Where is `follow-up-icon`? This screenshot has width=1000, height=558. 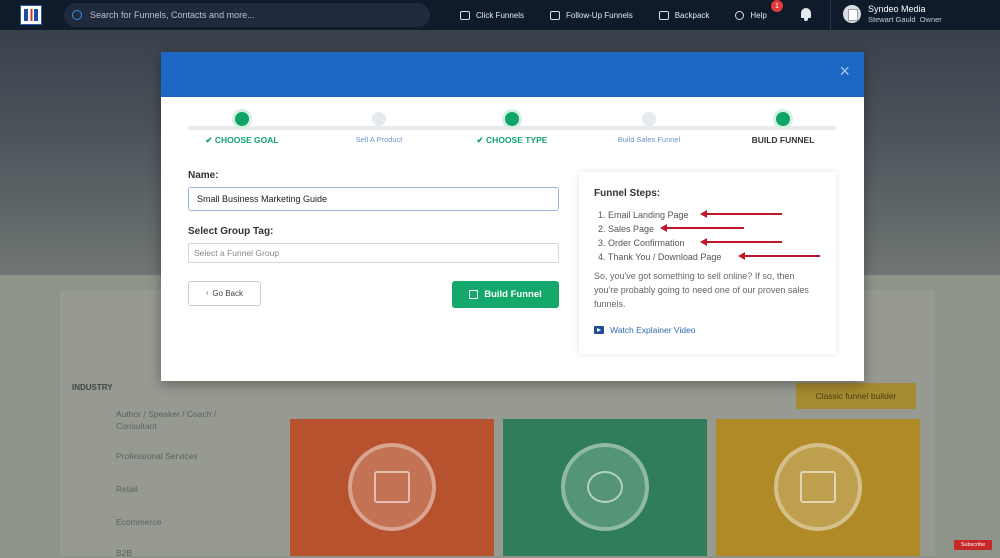 follow-up-icon is located at coordinates (555, 15).